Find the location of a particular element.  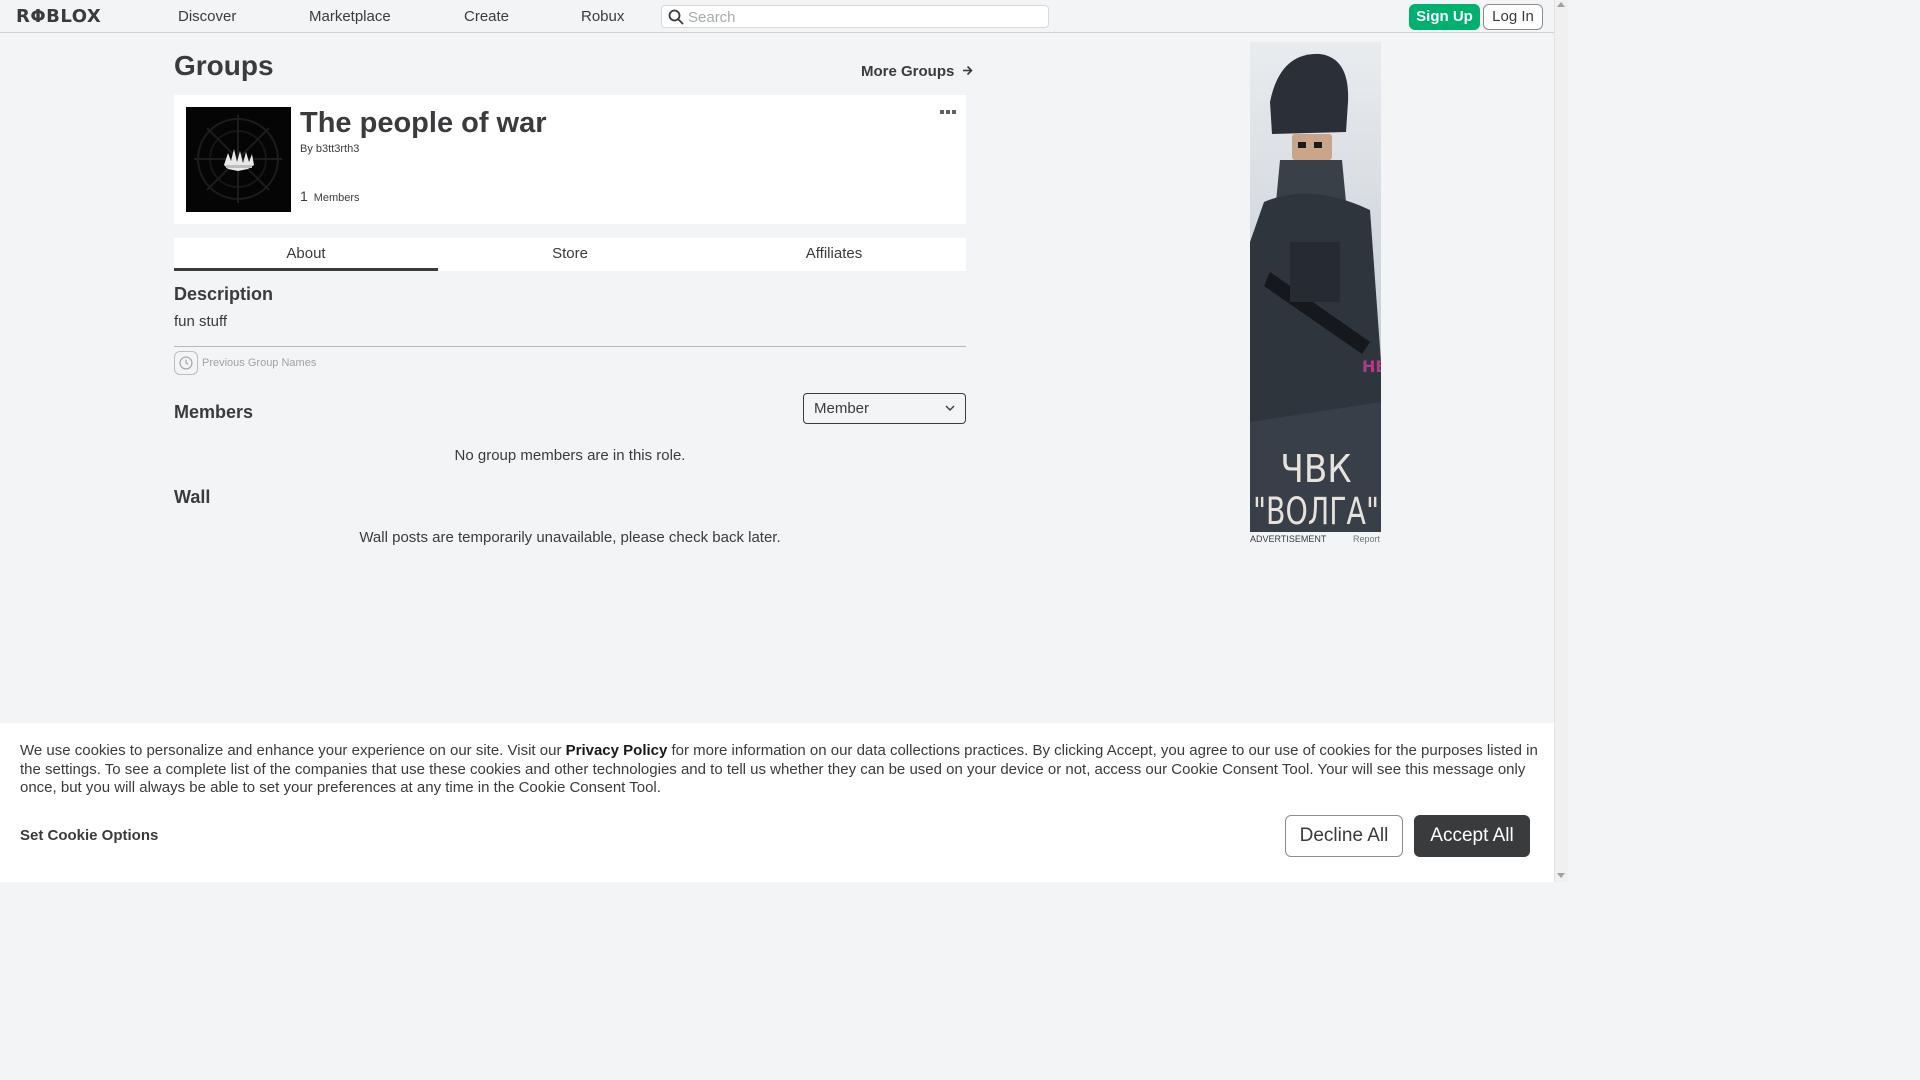

advertisement-caption: ADVERTISEMENT is located at coordinates (1288, 539).